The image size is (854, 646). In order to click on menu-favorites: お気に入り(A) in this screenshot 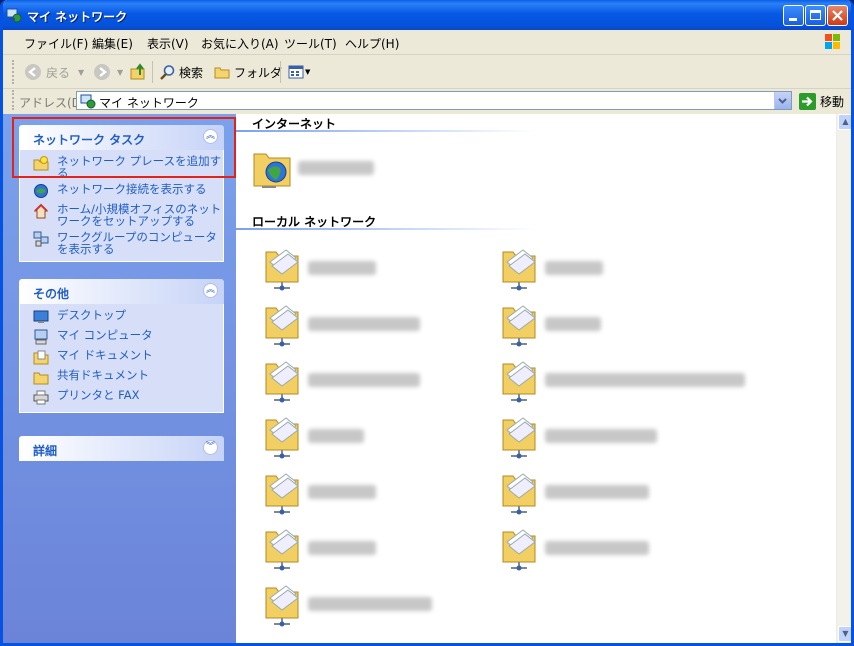, I will do `click(240, 43)`.